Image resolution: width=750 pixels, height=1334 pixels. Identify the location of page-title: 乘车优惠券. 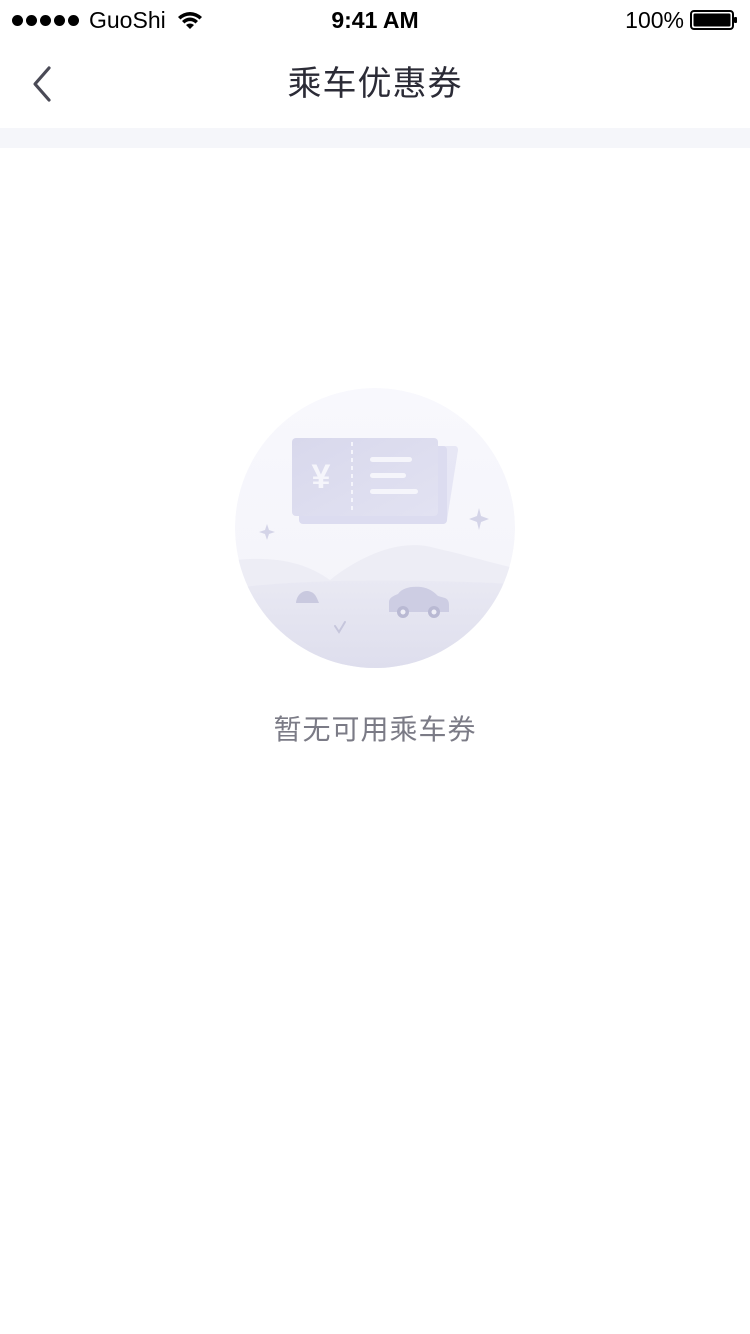
(375, 84).